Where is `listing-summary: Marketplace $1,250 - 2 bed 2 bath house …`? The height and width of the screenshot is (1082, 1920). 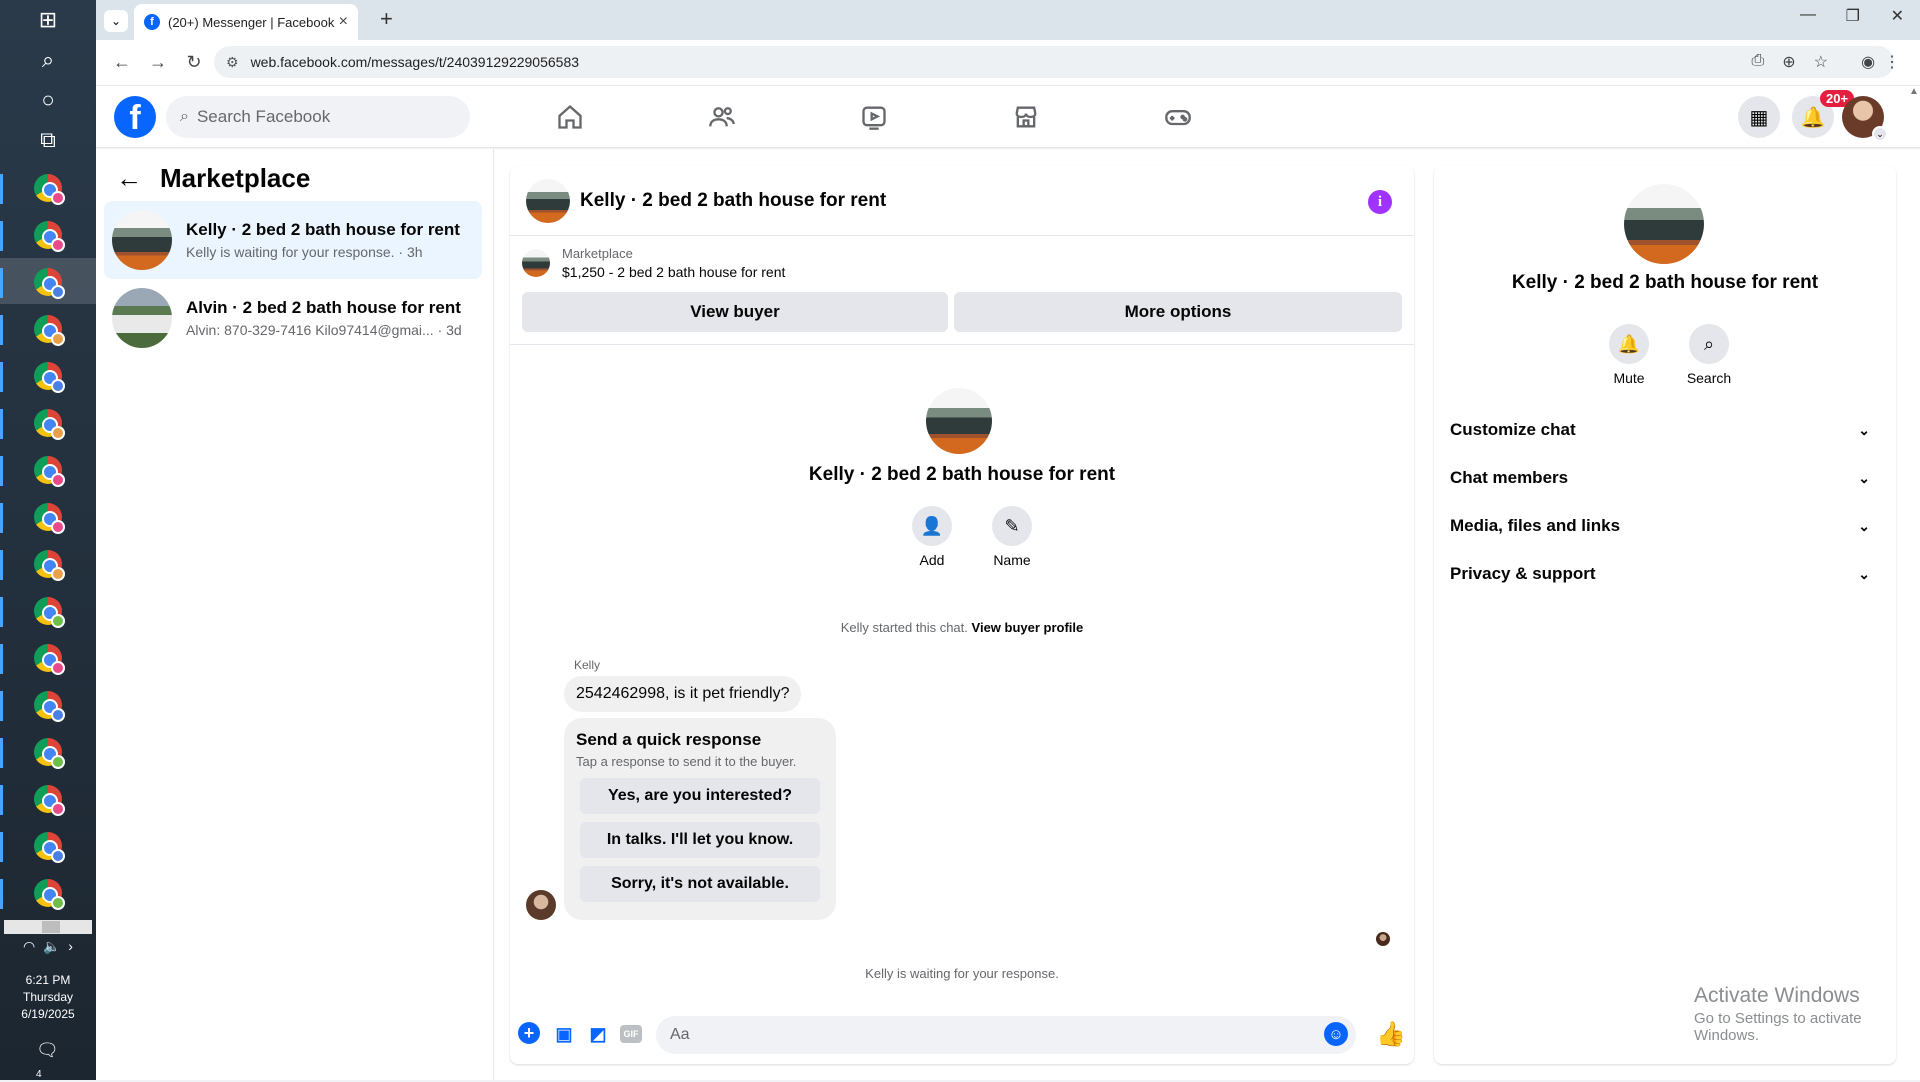
listing-summary: Marketplace $1,250 - 2 bed 2 bath house … is located at coordinates (653, 263).